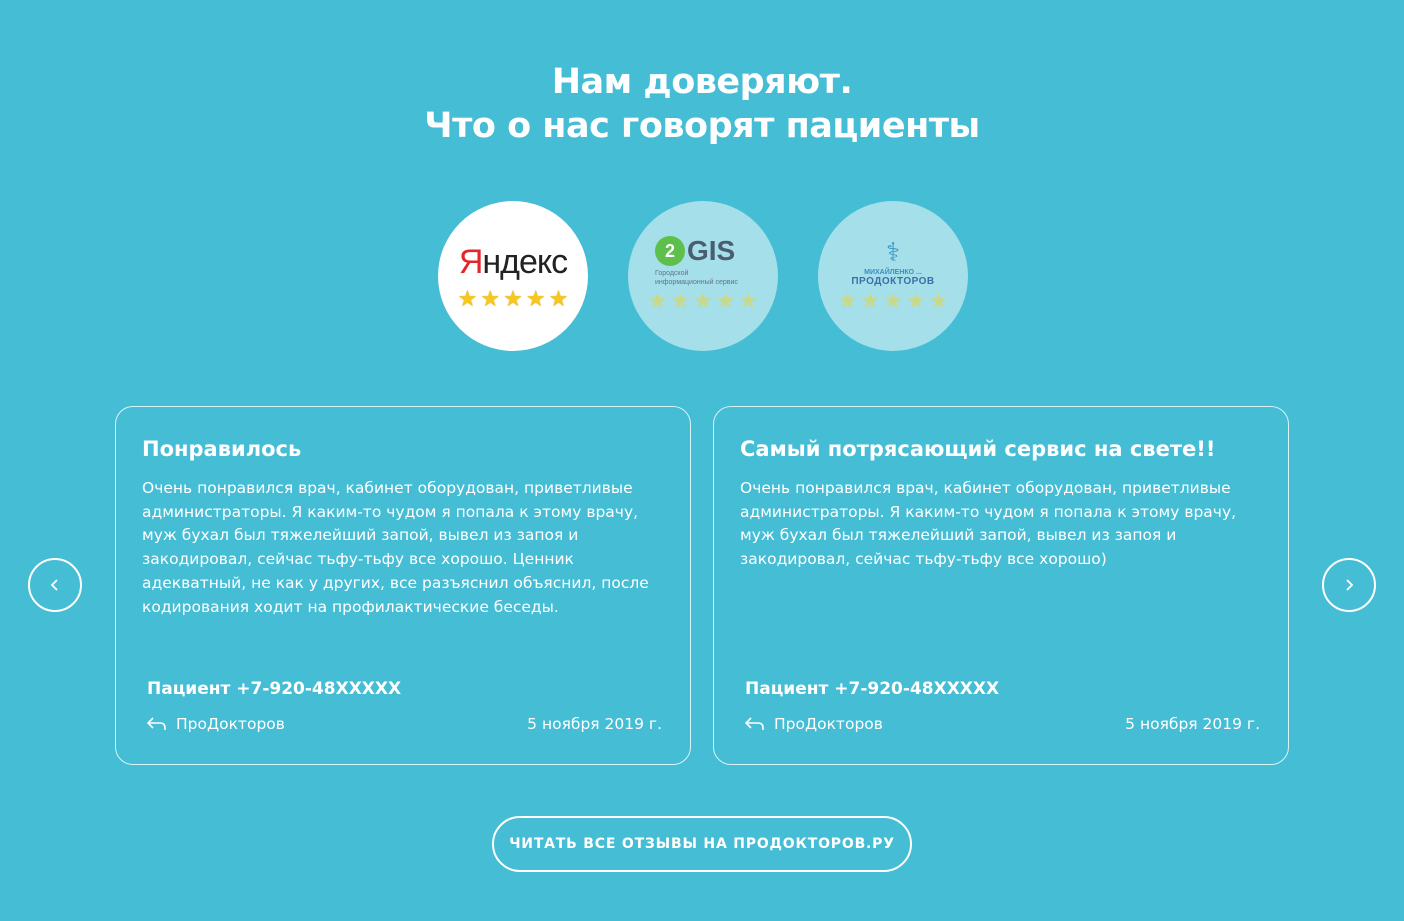  I want to click on review-title: Самый потрясающий сервис на свете!!, so click(978, 449).